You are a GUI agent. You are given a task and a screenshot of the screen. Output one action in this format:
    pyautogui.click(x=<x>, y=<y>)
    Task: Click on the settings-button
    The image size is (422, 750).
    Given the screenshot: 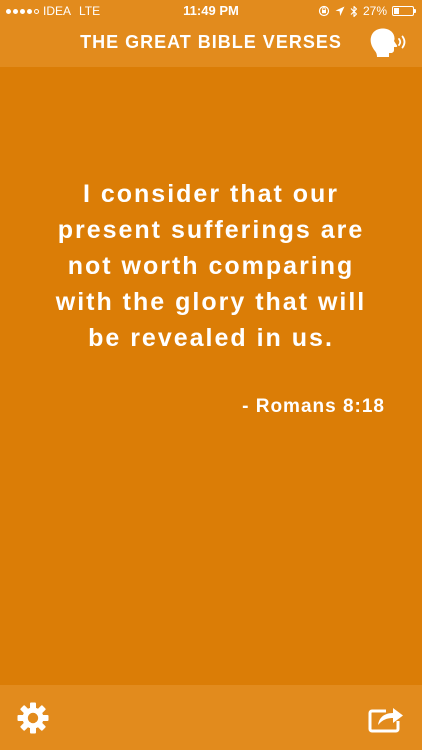 What is the action you would take?
    pyautogui.click(x=33, y=718)
    